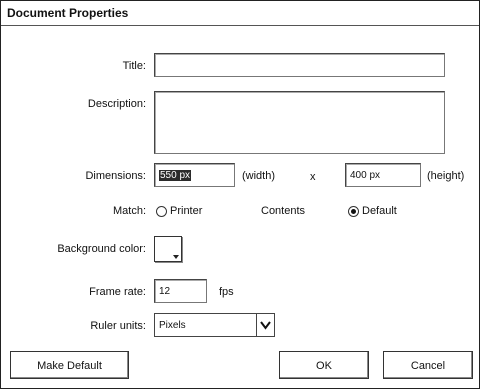 Image resolution: width=480 pixels, height=389 pixels. What do you see at coordinates (299, 65) in the screenshot?
I see `title-input` at bounding box center [299, 65].